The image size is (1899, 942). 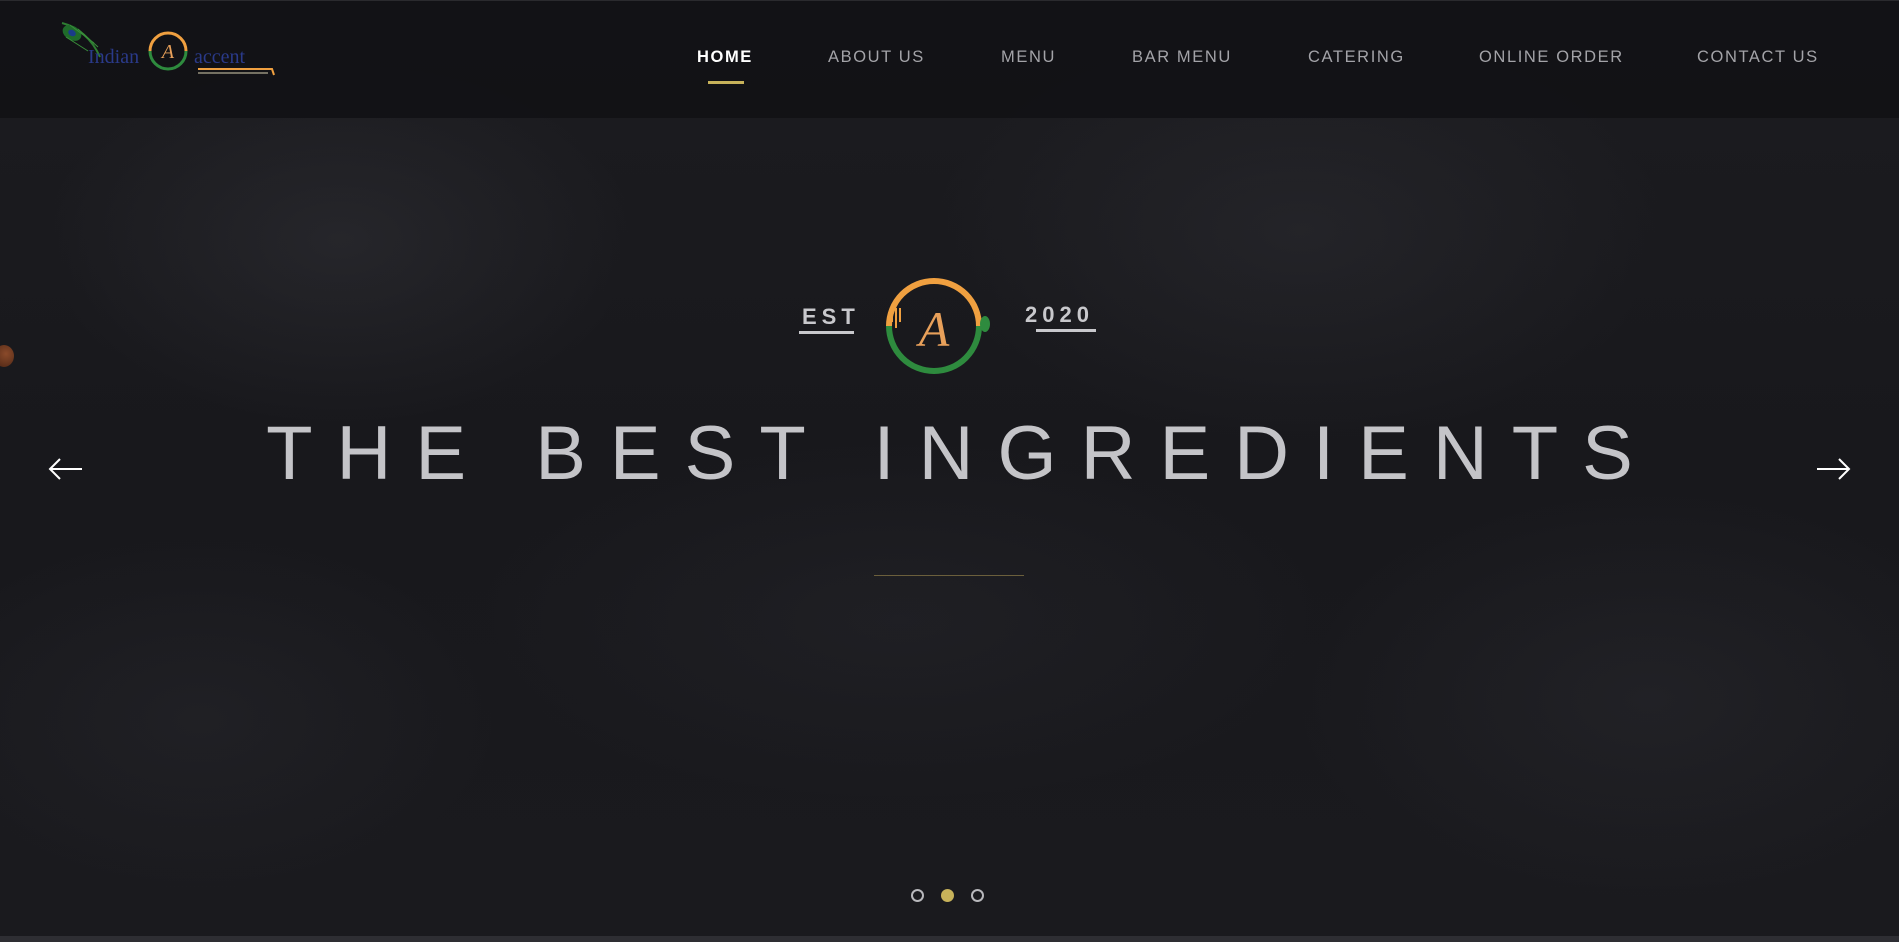 I want to click on slider-prev-button, so click(x=66, y=469).